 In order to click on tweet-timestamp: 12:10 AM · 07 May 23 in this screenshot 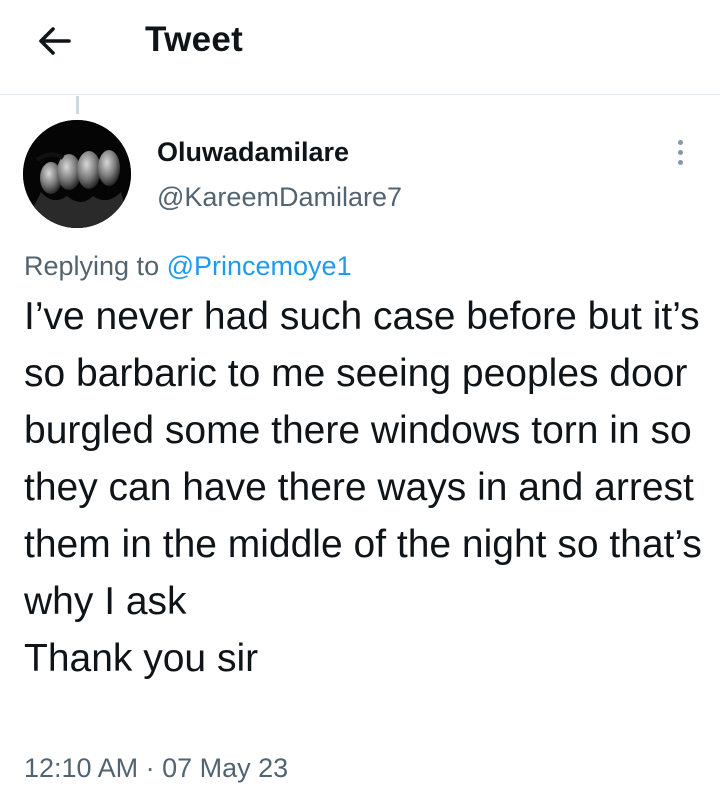, I will do `click(156, 768)`.